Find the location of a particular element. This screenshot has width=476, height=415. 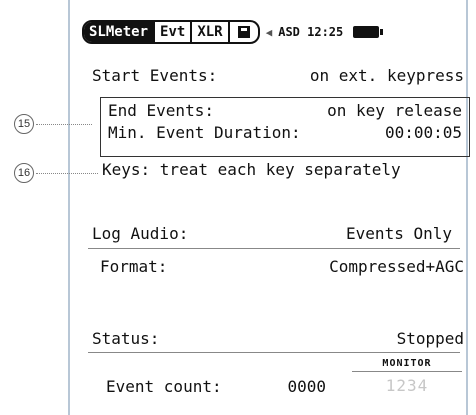

keys-row: Keys: treat each key separately is located at coordinates (283, 169).